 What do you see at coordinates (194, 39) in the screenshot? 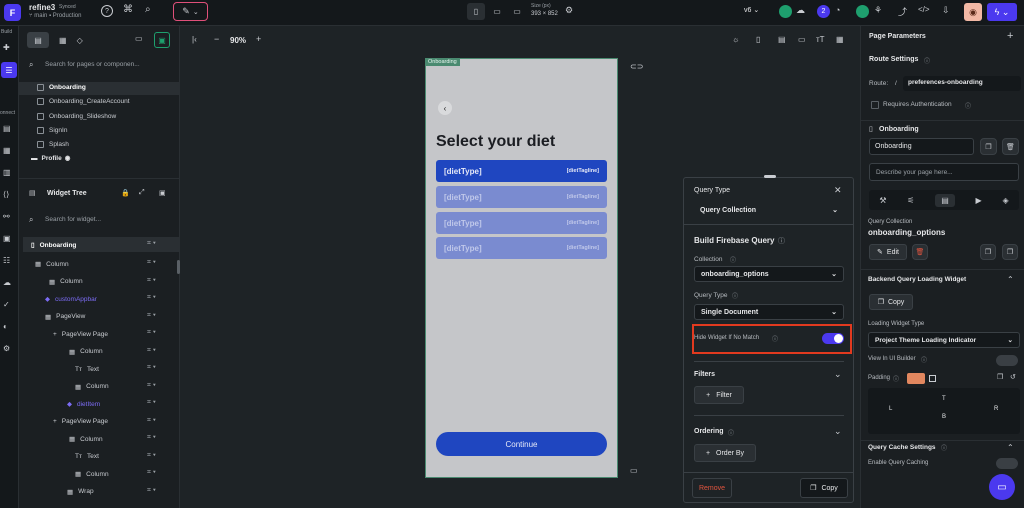
I see `collapse-left-icon: |‹` at bounding box center [194, 39].